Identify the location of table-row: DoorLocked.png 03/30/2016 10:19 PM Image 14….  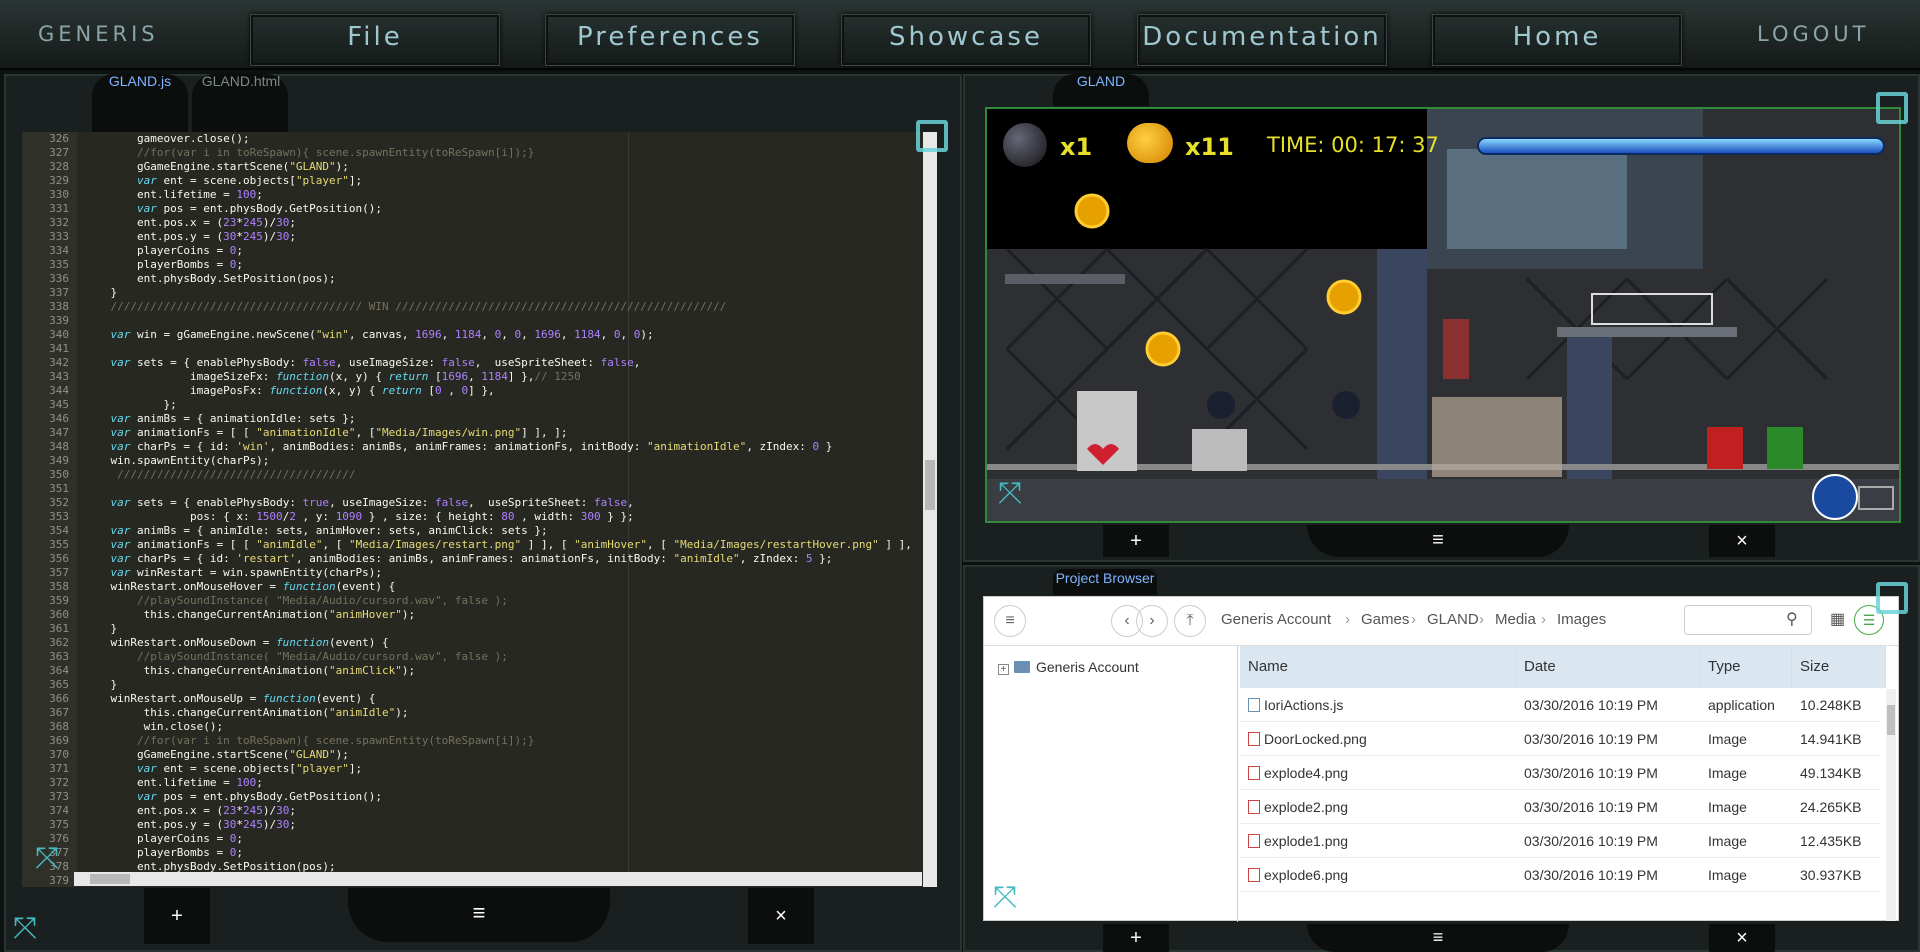
(1560, 739).